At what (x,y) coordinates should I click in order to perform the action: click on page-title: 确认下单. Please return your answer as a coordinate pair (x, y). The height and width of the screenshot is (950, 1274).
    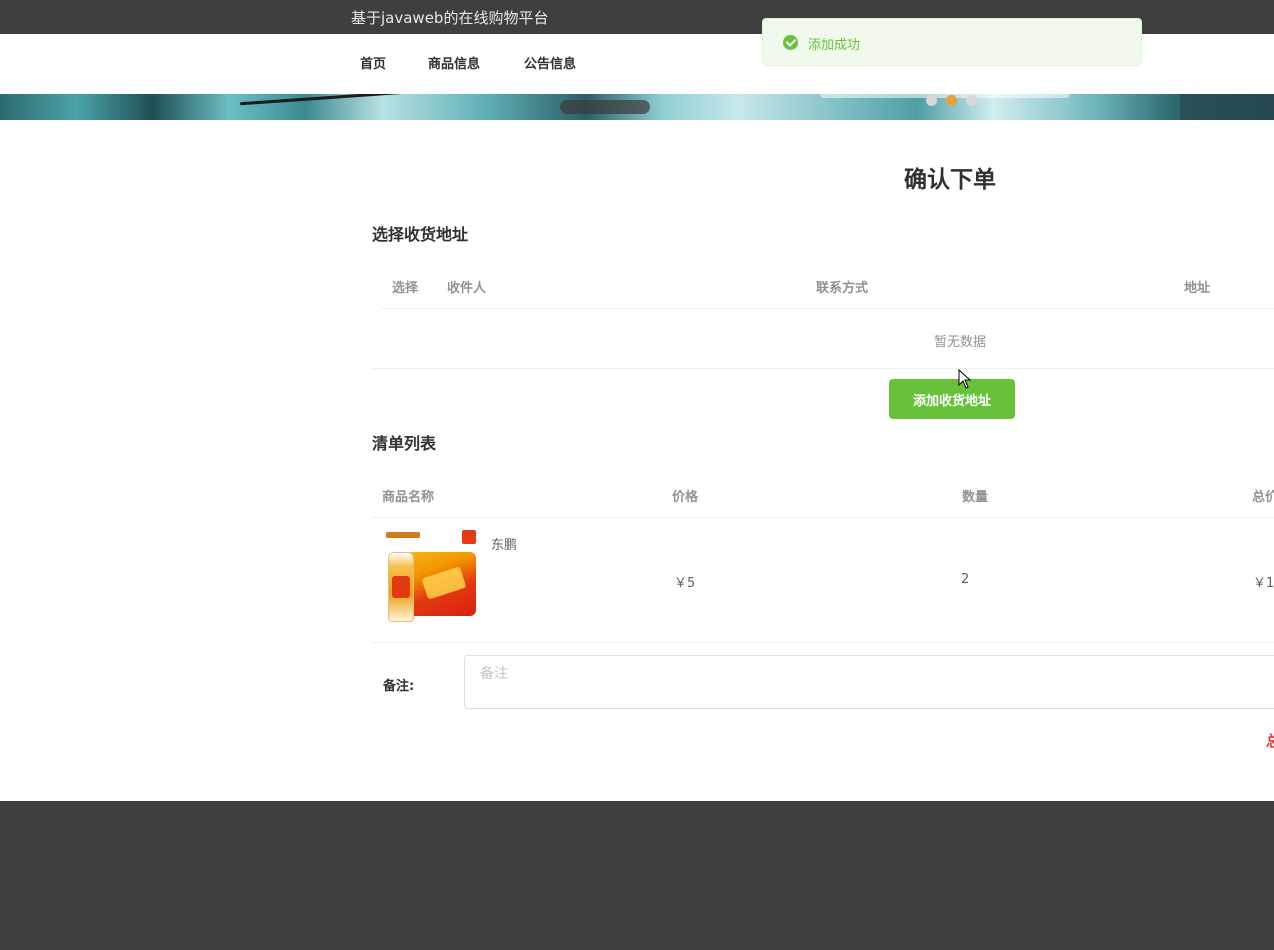
    Looking at the image, I should click on (950, 180).